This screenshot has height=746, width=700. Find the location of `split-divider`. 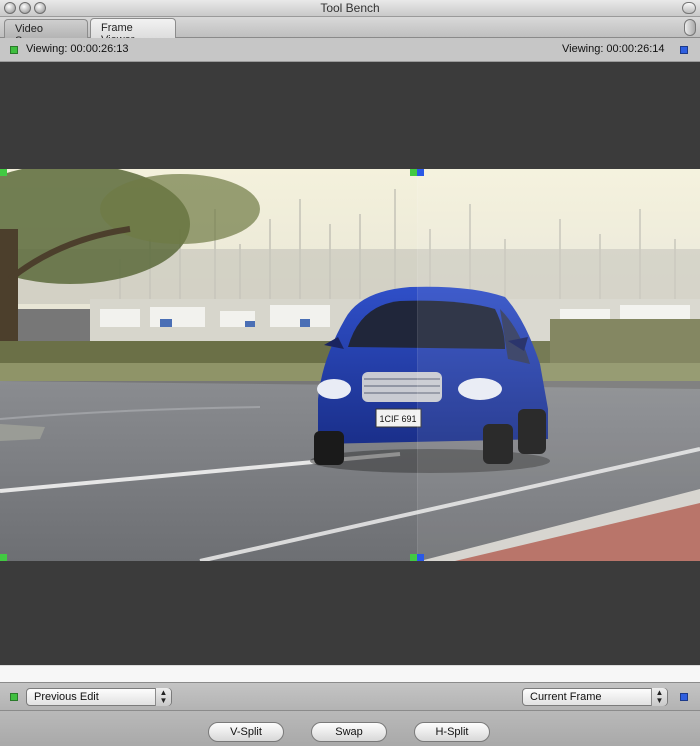

split-divider is located at coordinates (417, 365).